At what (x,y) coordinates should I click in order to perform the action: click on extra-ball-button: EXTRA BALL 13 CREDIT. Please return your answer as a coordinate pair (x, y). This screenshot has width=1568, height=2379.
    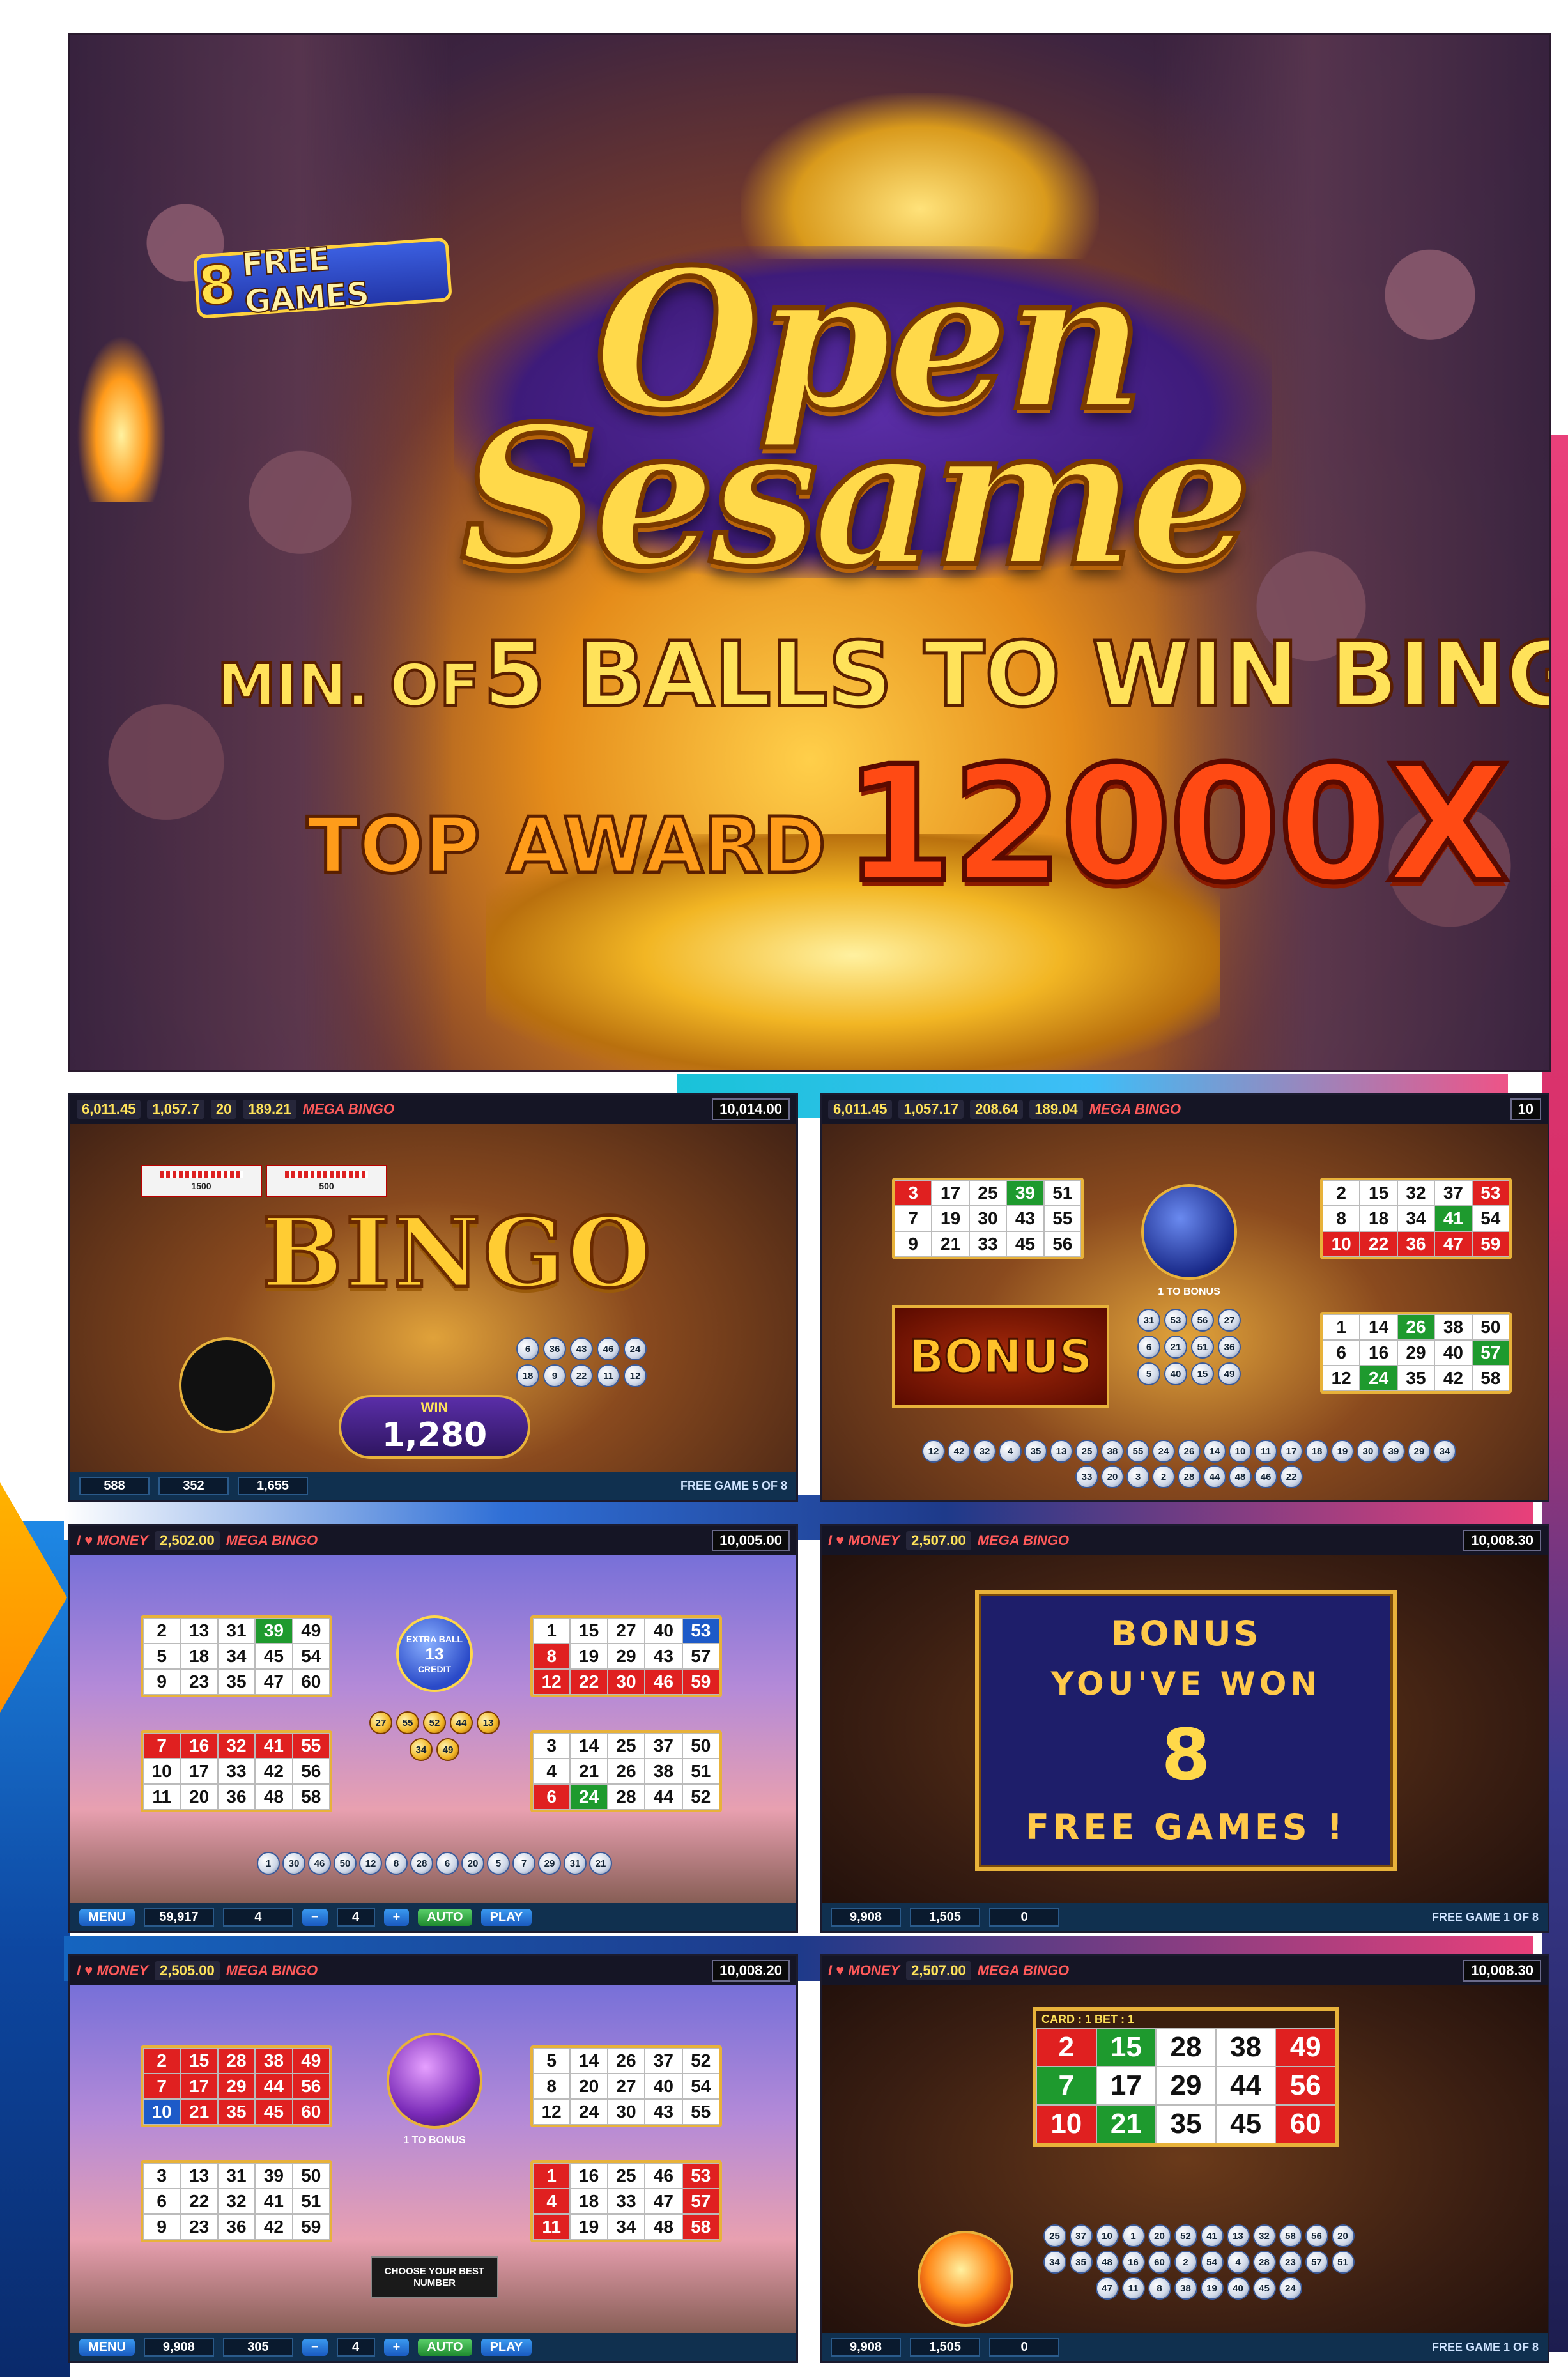
    Looking at the image, I should click on (434, 1653).